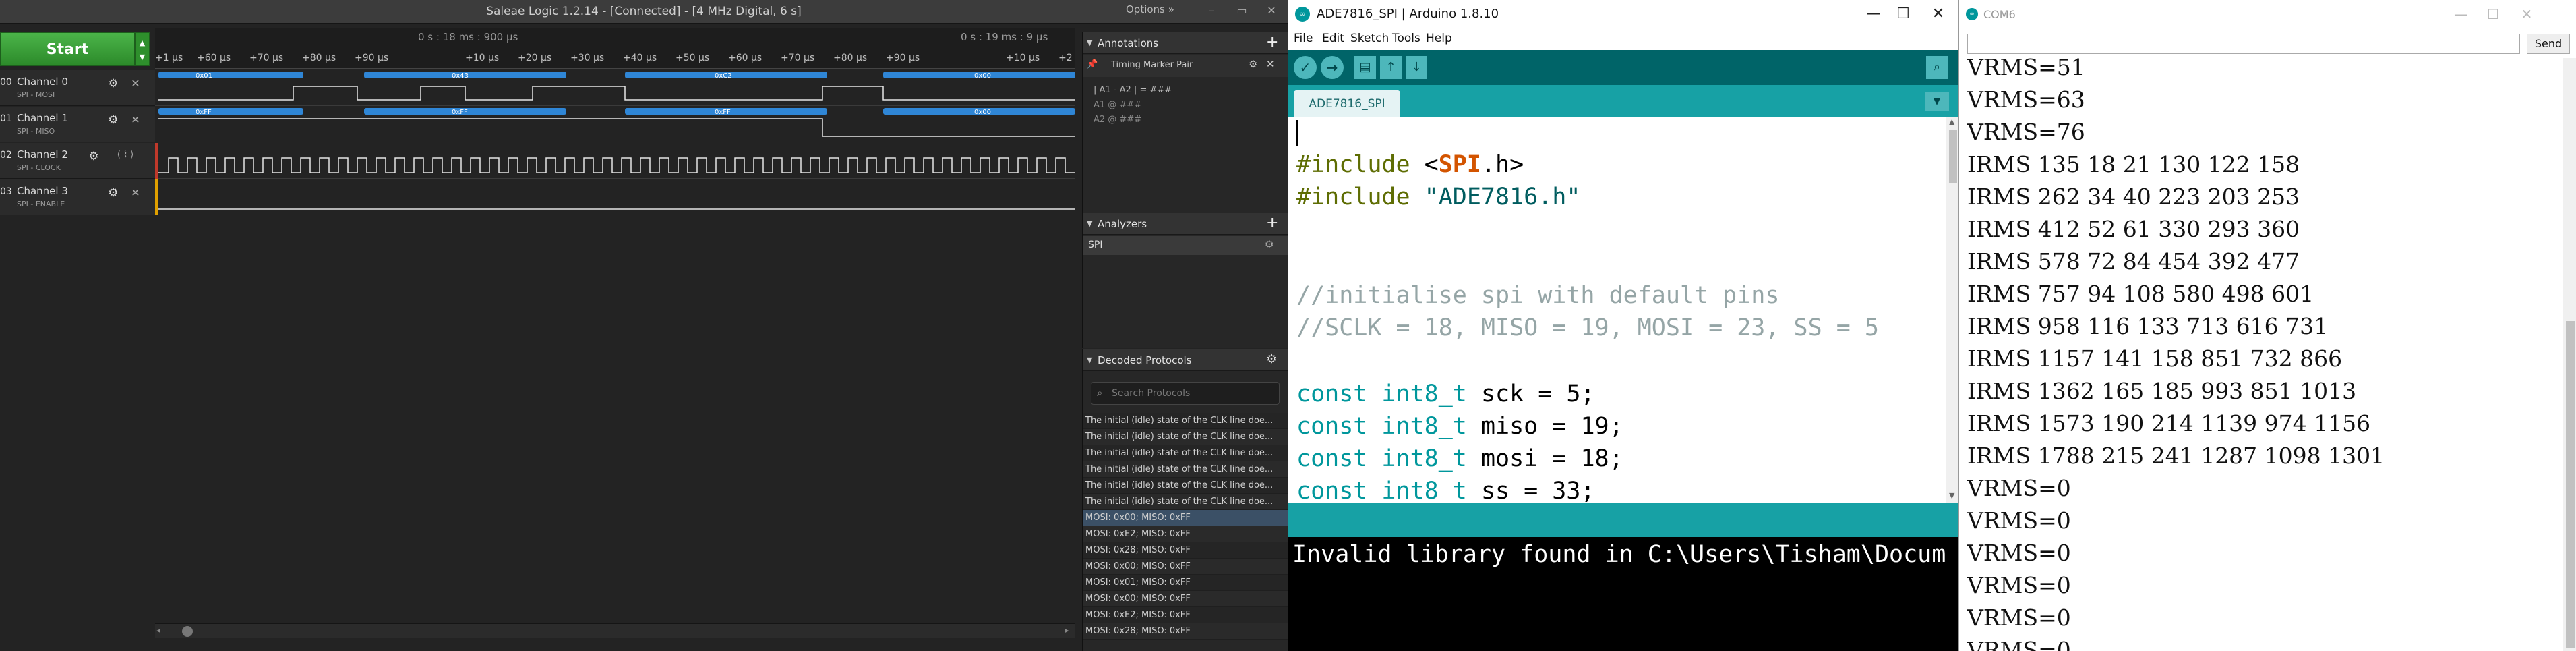 The width and height of the screenshot is (2576, 651). Describe the element at coordinates (142, 49) in the screenshot. I see `start-options-arrows: ▲ ▼` at that location.